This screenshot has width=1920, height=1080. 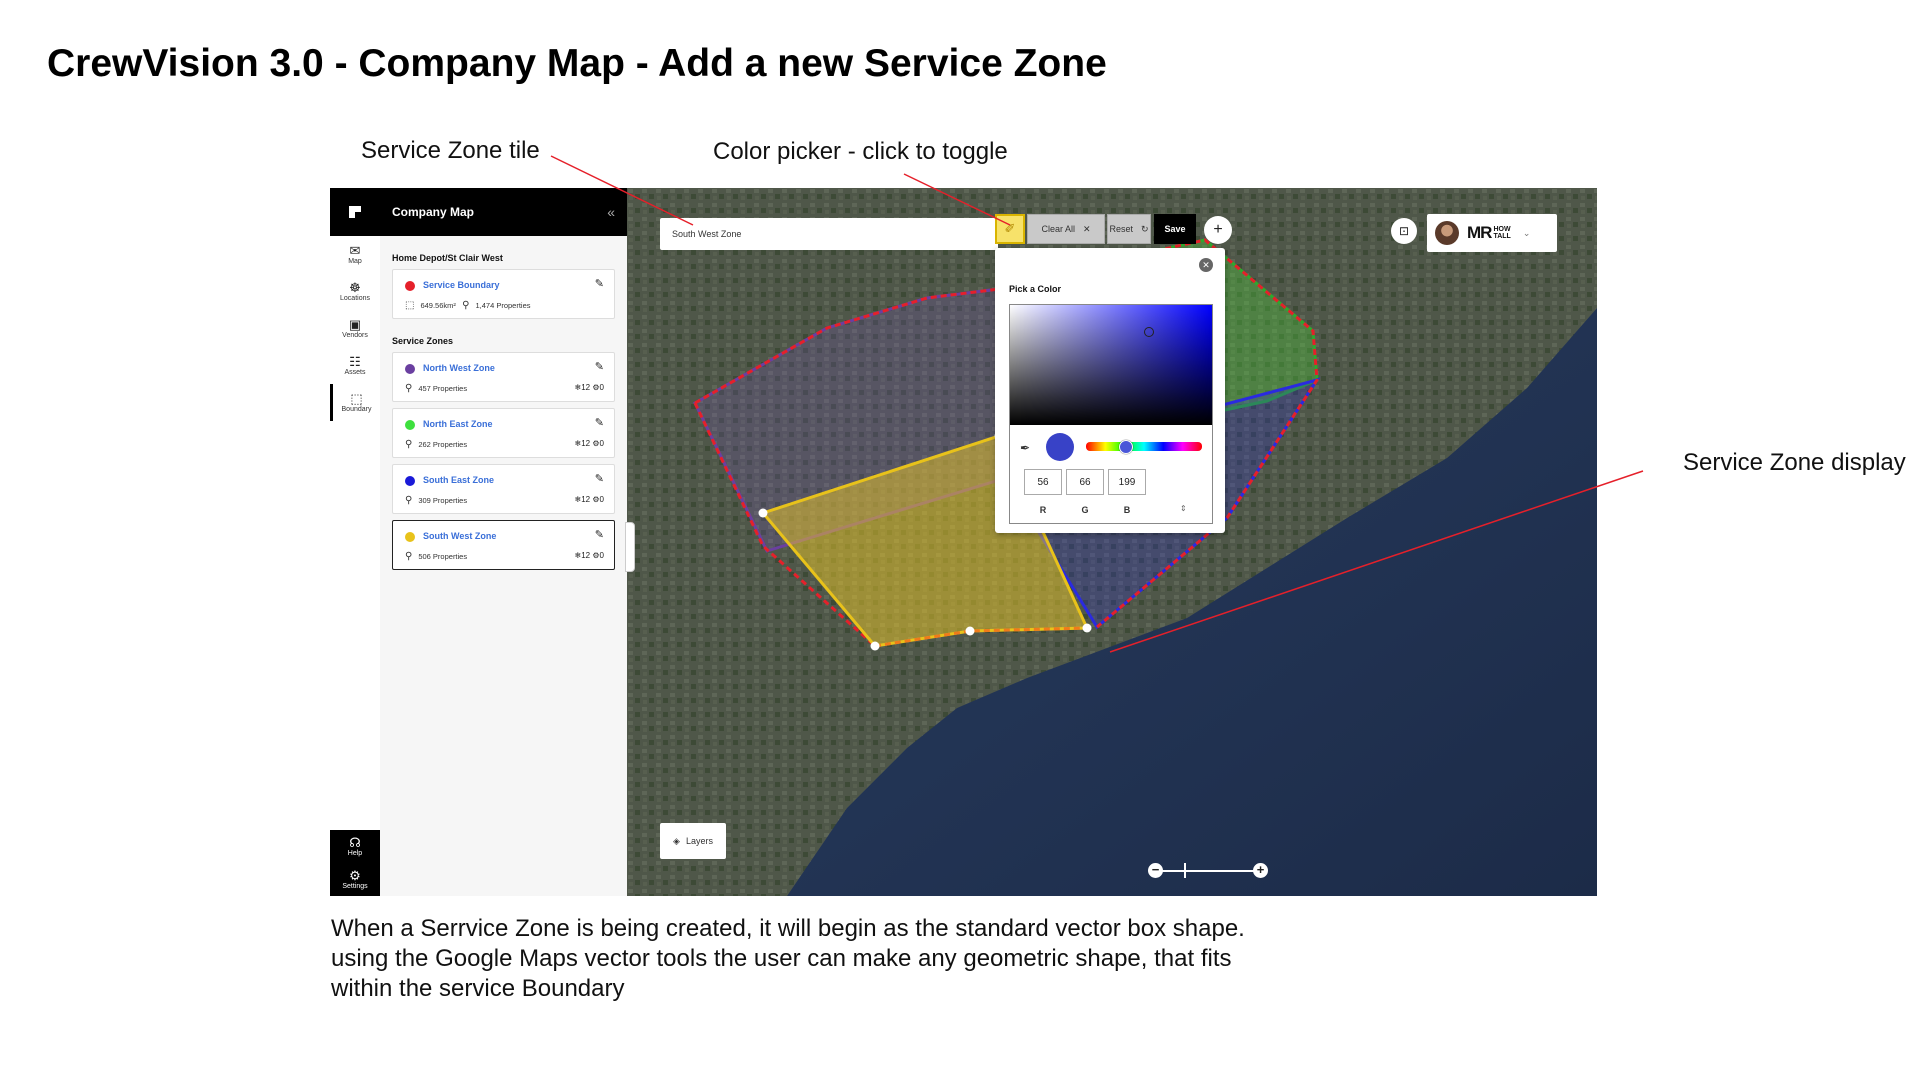 I want to click on zoom-control: − +, so click(x=1208, y=871).